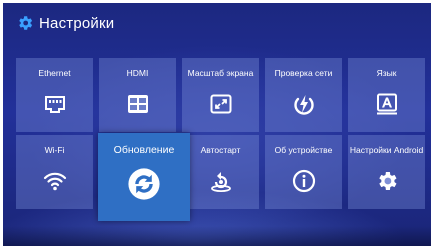  Describe the element at coordinates (54, 181) in the screenshot. I see `wifi-icon` at that location.